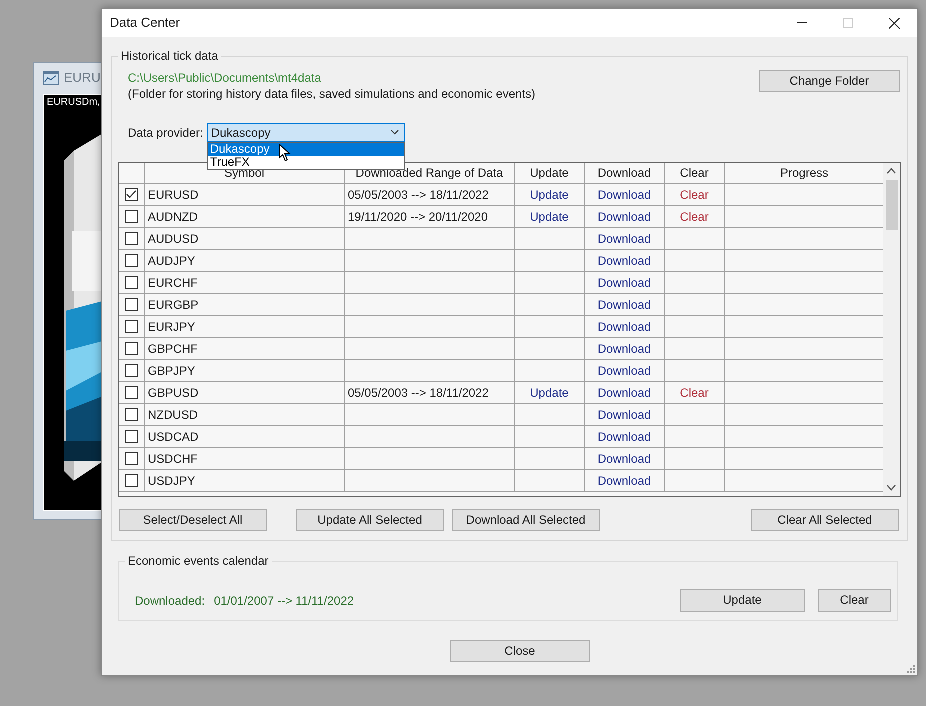 This screenshot has height=706, width=926. I want to click on column-header: Progress, so click(804, 173).